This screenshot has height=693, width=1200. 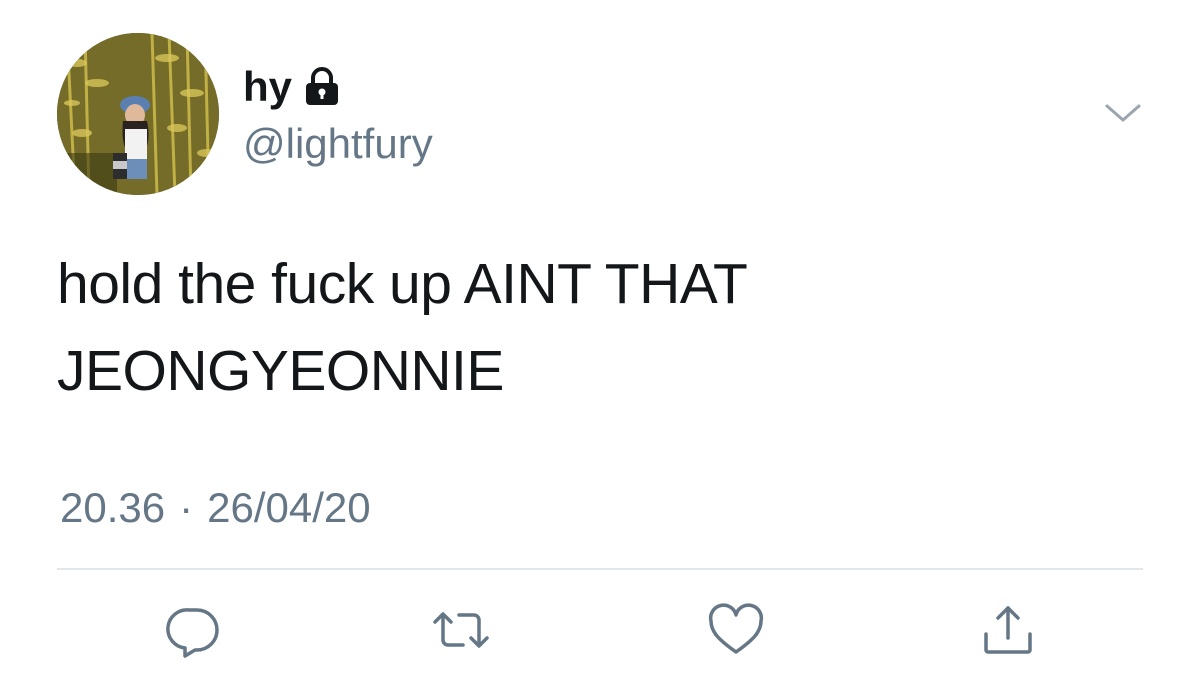 I want to click on avatar, so click(x=138, y=114).